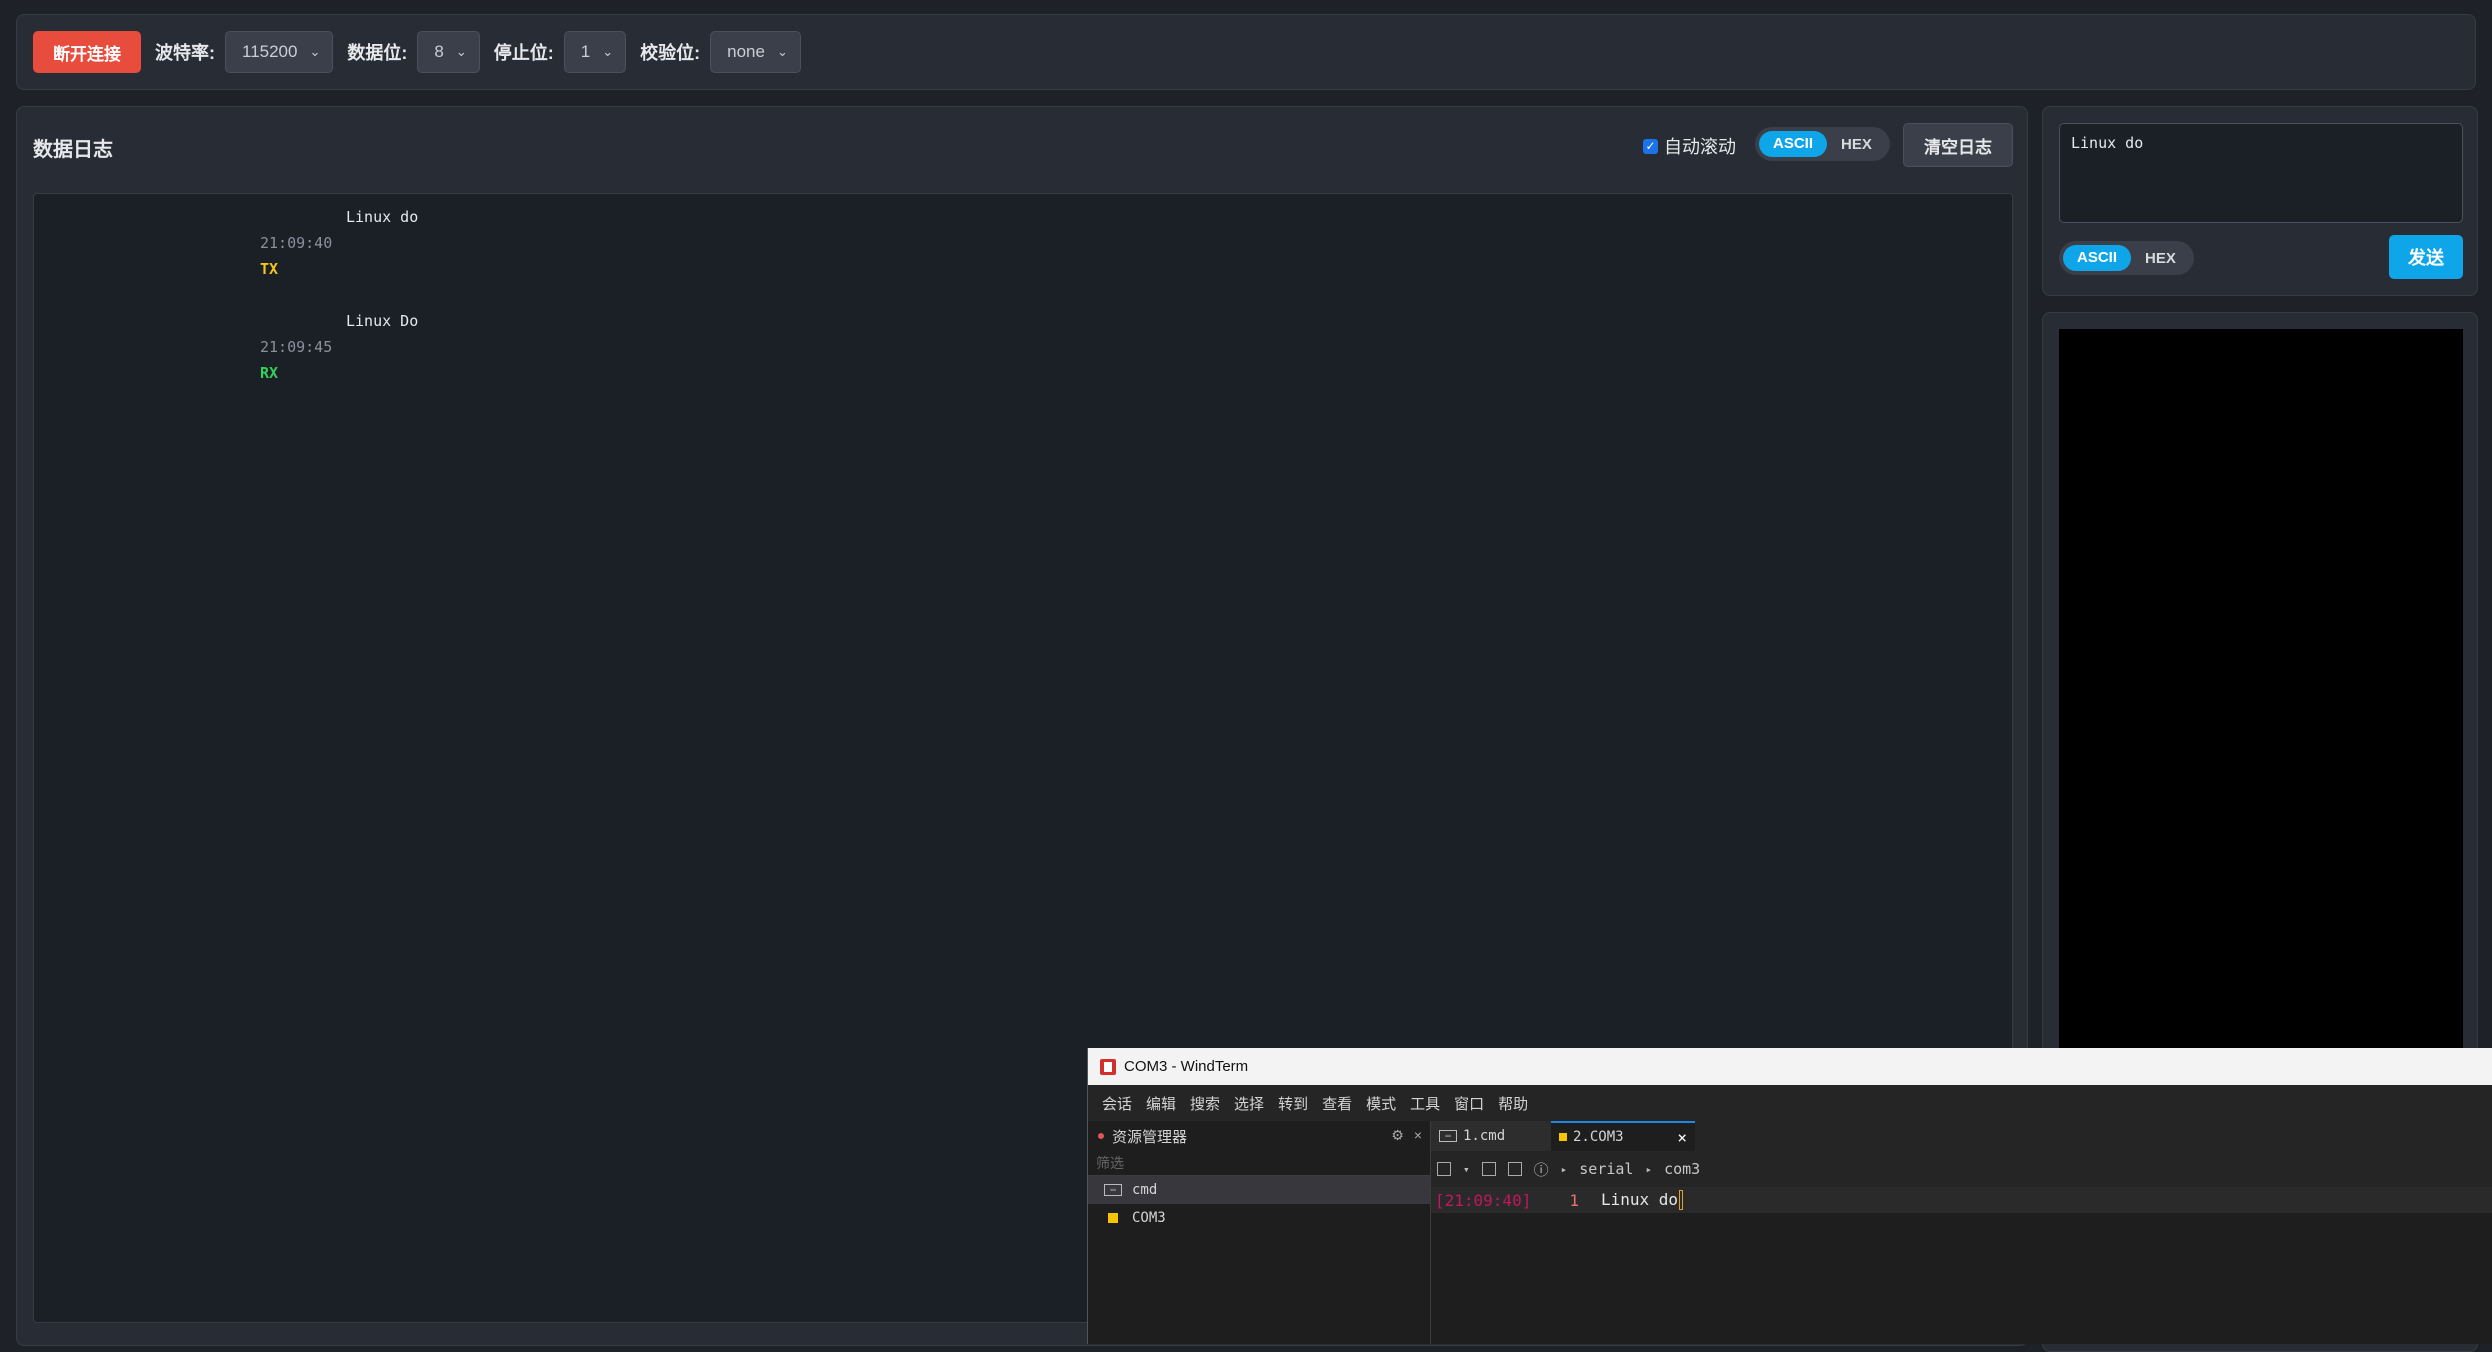 The height and width of the screenshot is (1352, 2492). Describe the element at coordinates (1961, 1200) in the screenshot. I see `terminal-line: [21:09:40] 1 Linux do` at that location.